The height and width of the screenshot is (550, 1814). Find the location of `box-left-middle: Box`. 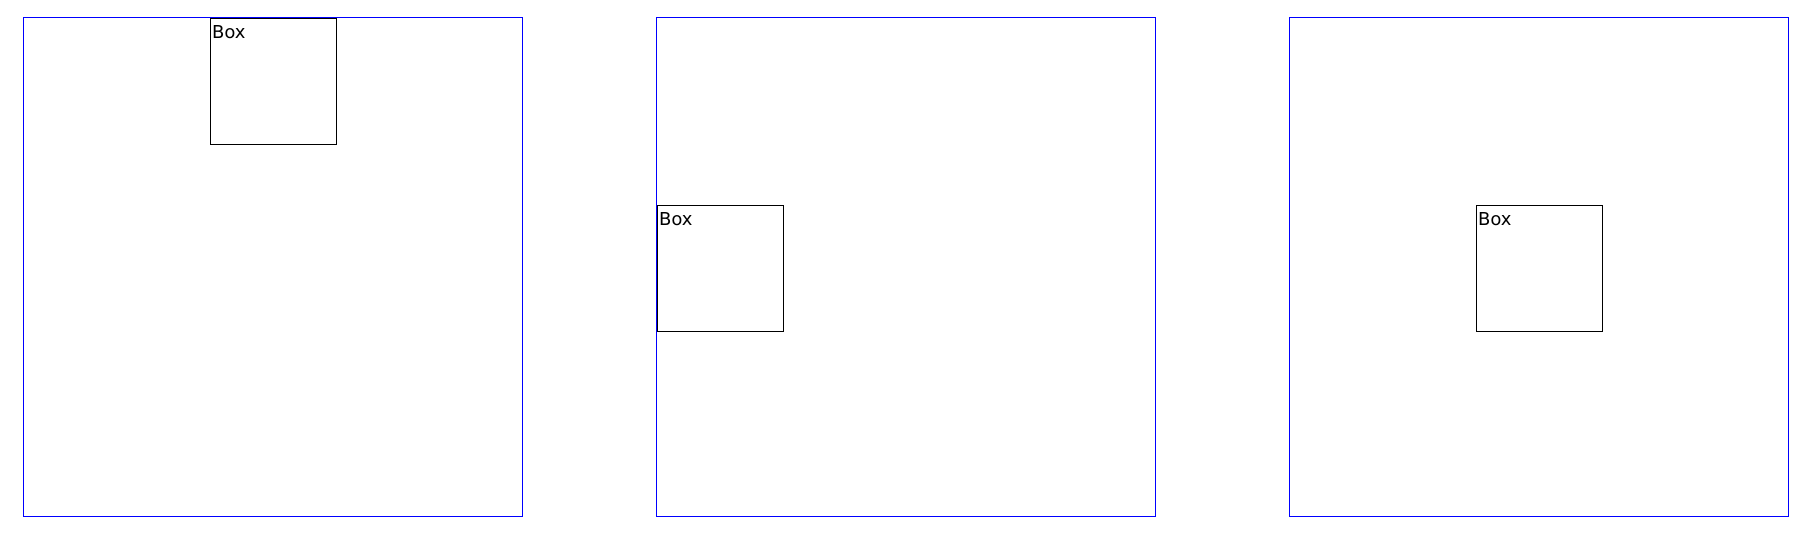

box-left-middle: Box is located at coordinates (720, 268).